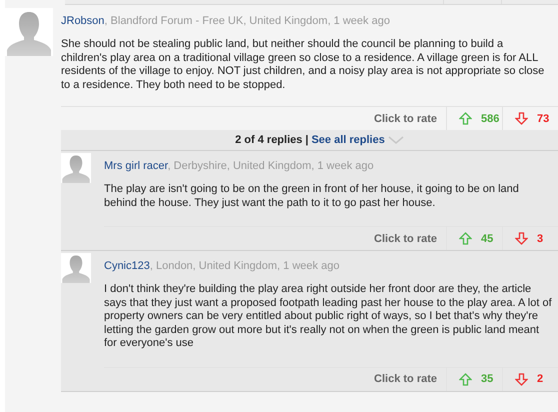 This screenshot has width=558, height=412. I want to click on downvote-count: 73, so click(543, 118).